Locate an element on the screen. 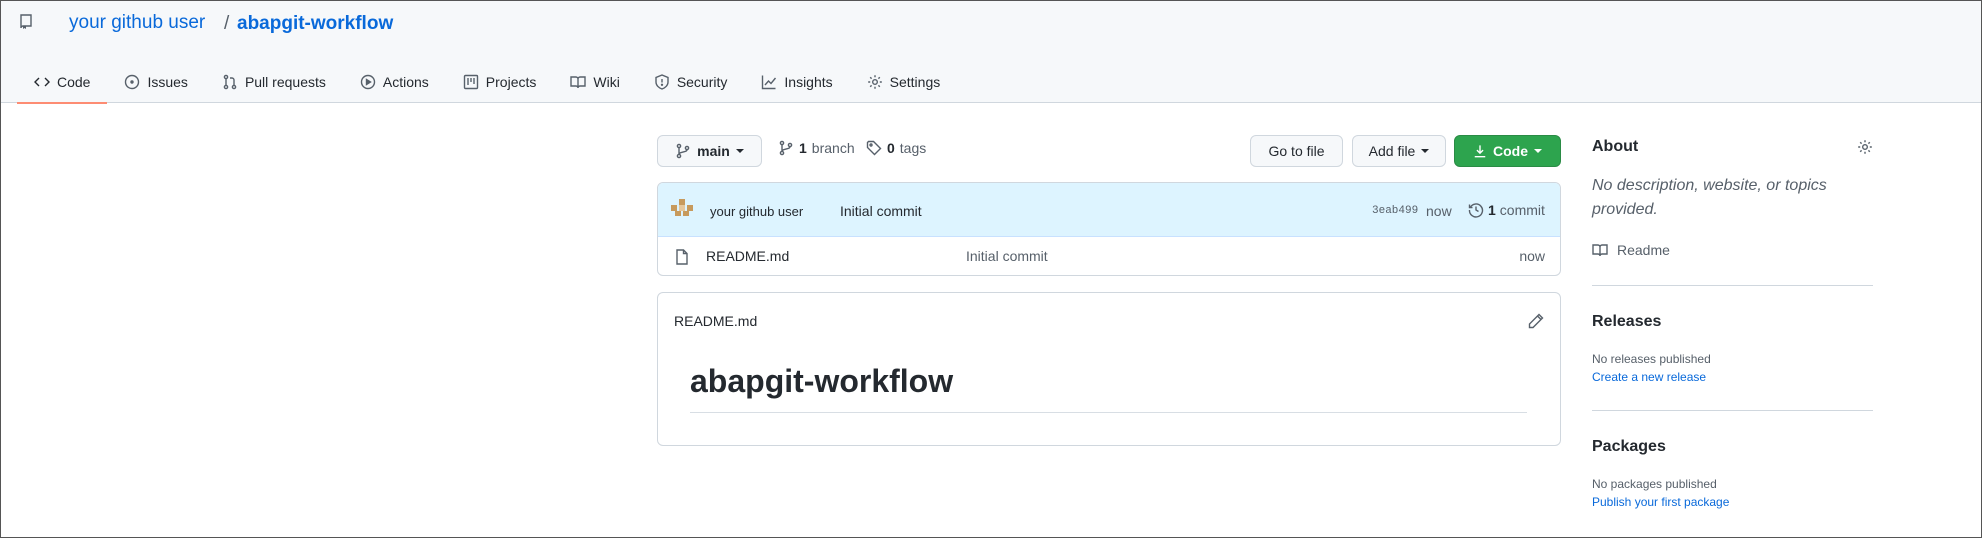 The width and height of the screenshot is (1982, 538). tag-icon is located at coordinates (874, 148).